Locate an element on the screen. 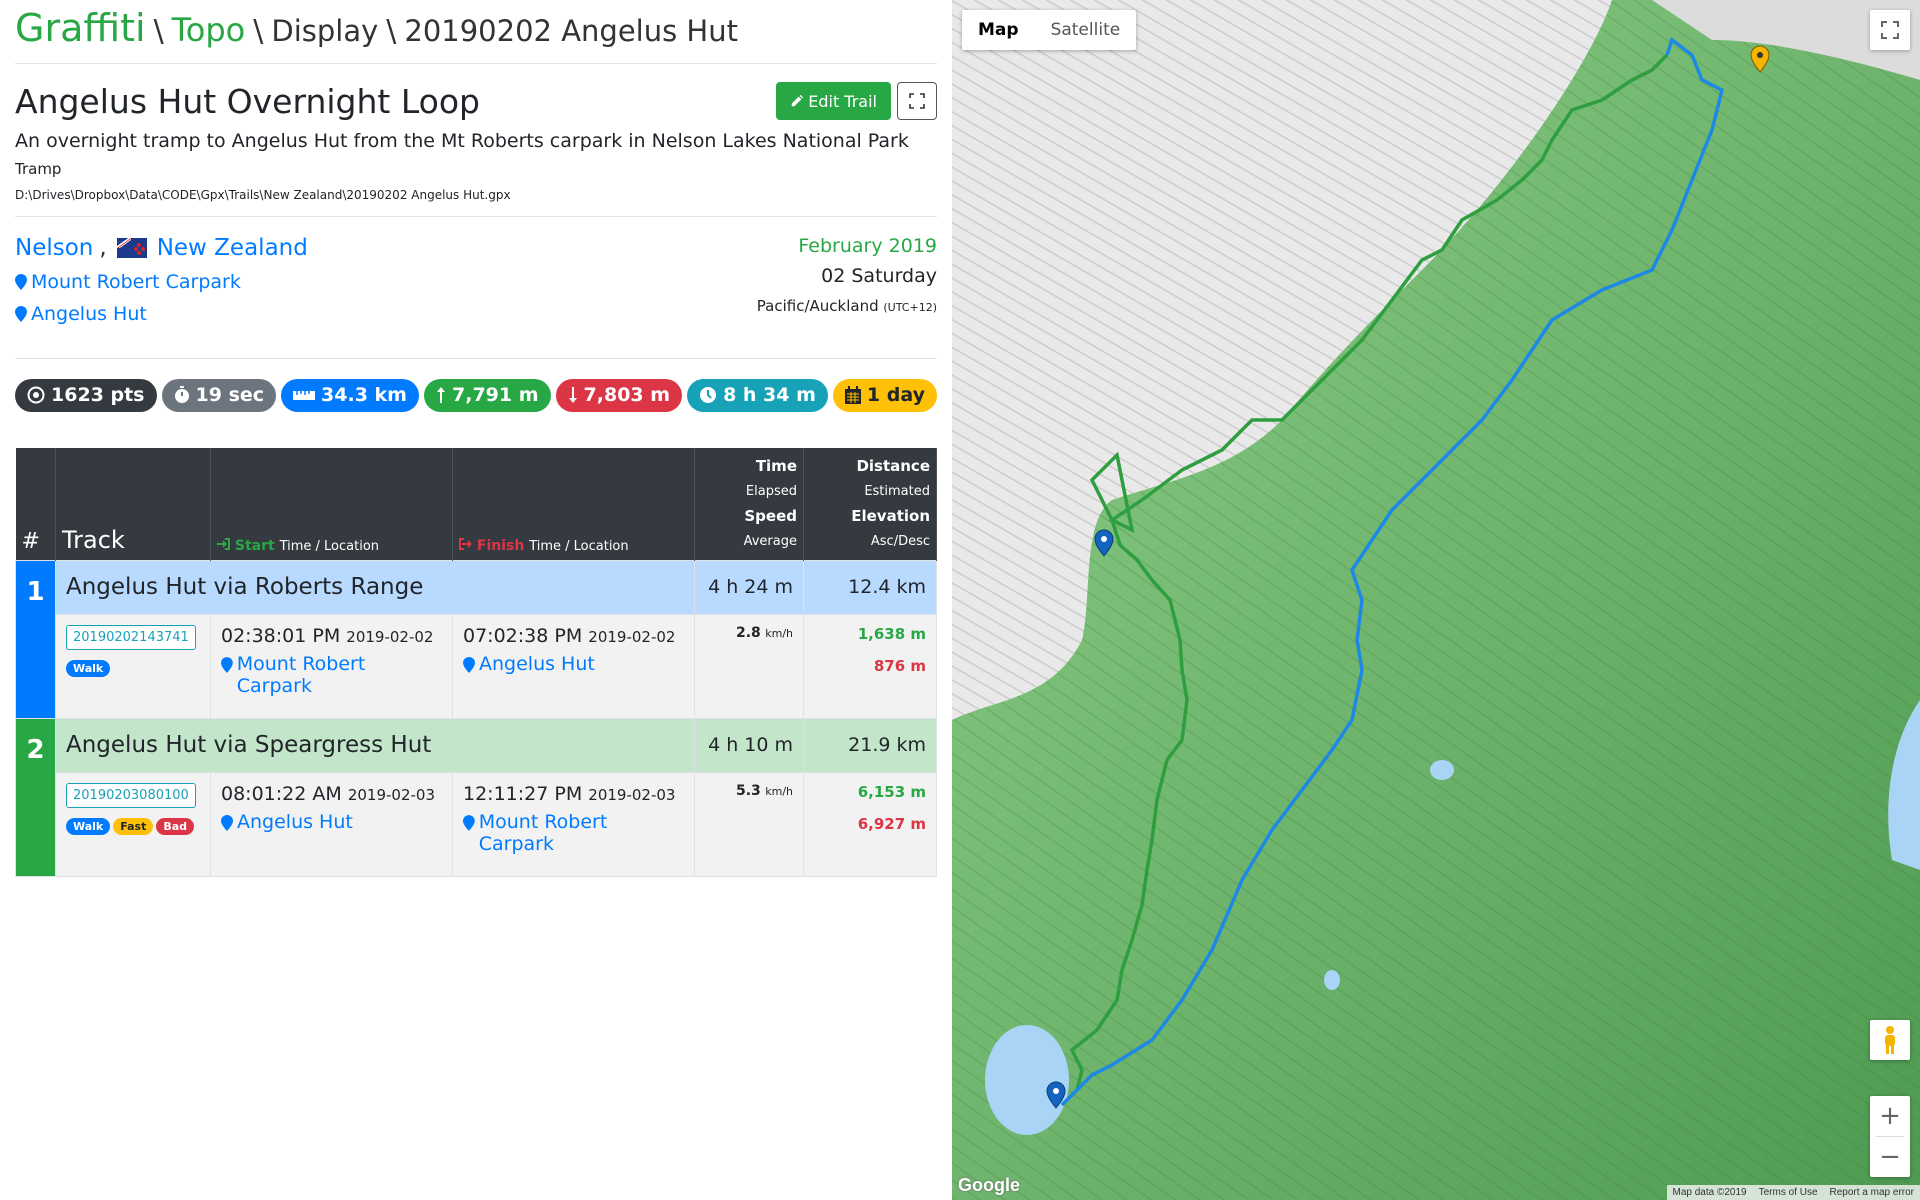 This screenshot has width=1920, height=1200. start-time: 02:38:01 PM is located at coordinates (281, 635).